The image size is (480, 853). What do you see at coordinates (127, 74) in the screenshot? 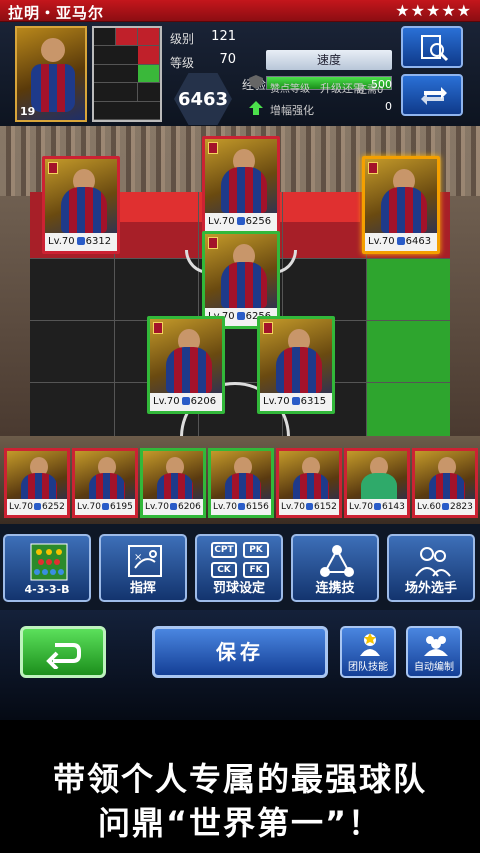
I see `position-map` at bounding box center [127, 74].